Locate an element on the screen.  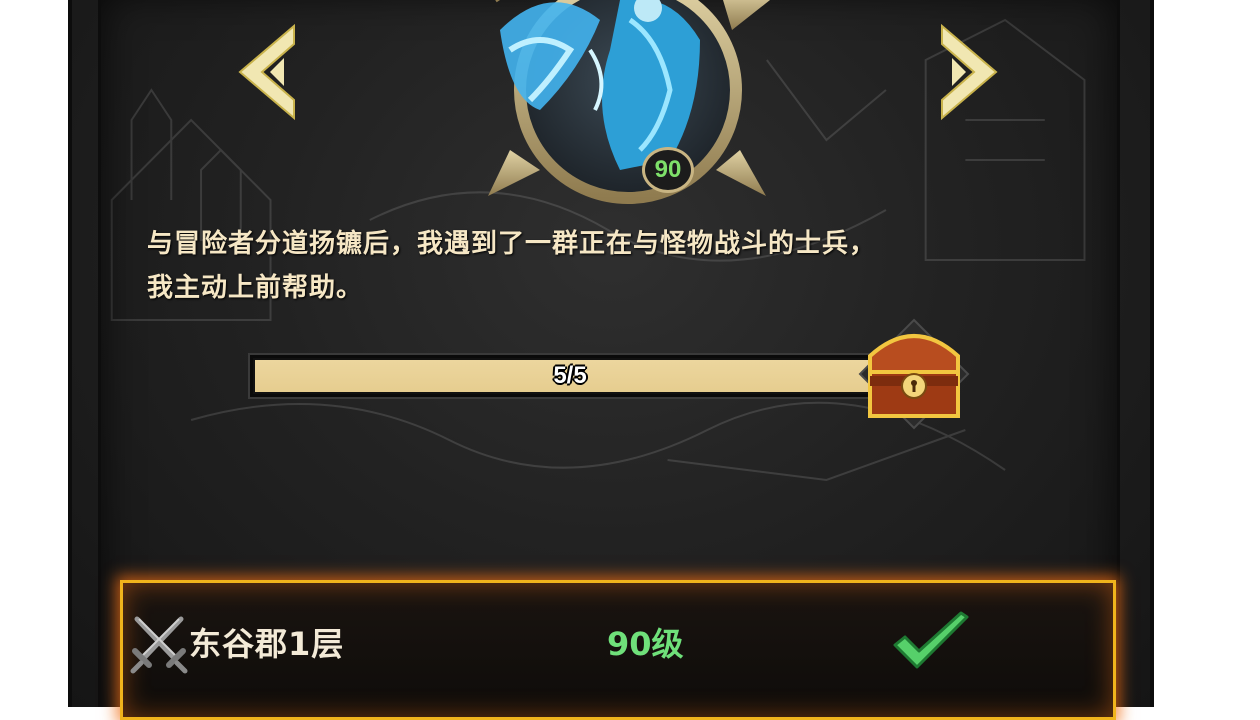
chevron-left-icon is located at coordinates (267, 72).